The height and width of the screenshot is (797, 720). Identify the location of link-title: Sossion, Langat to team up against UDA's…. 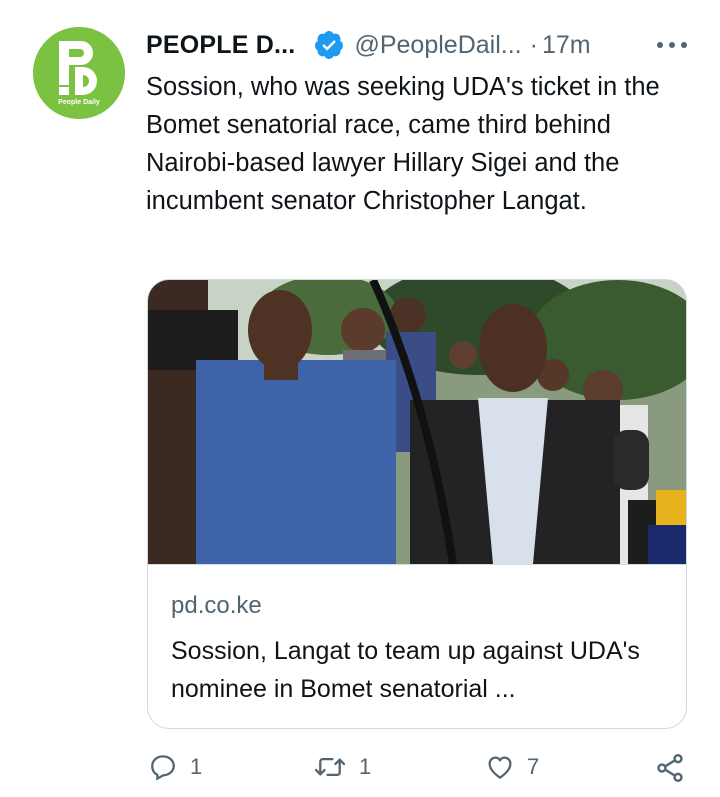
(405, 670).